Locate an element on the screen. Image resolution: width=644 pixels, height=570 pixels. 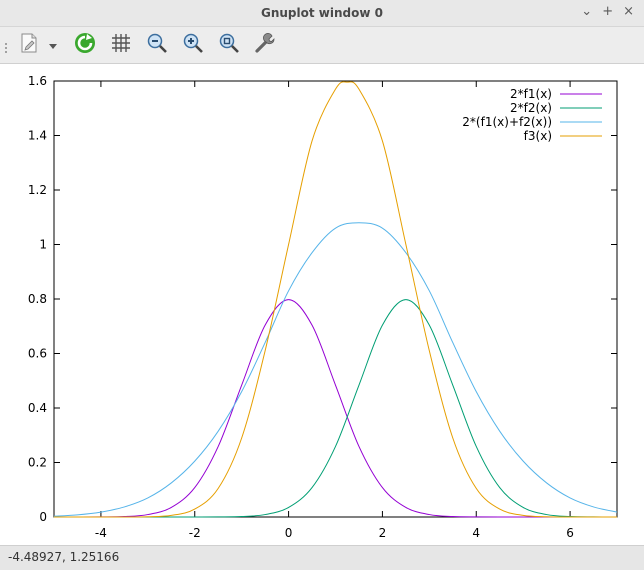
maximize-button: + is located at coordinates (607, 11).